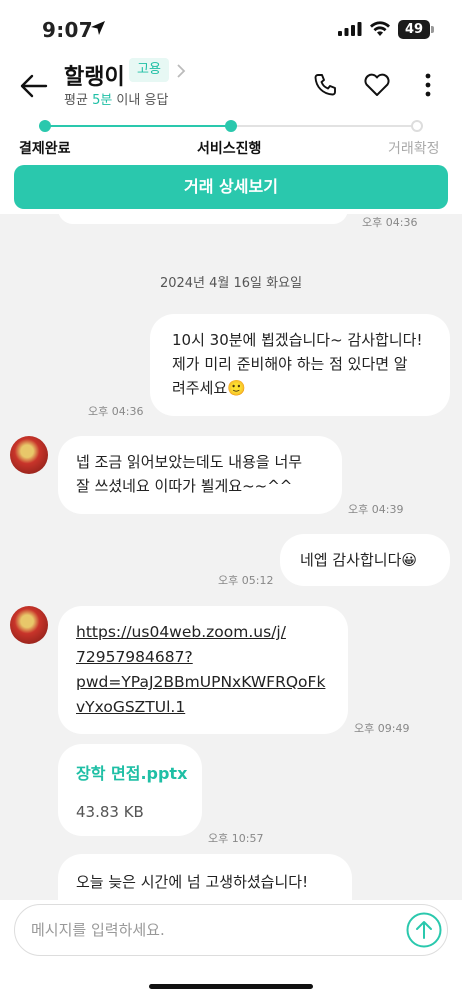  Describe the element at coordinates (98, 28) in the screenshot. I see `location-arrow-icon` at that location.